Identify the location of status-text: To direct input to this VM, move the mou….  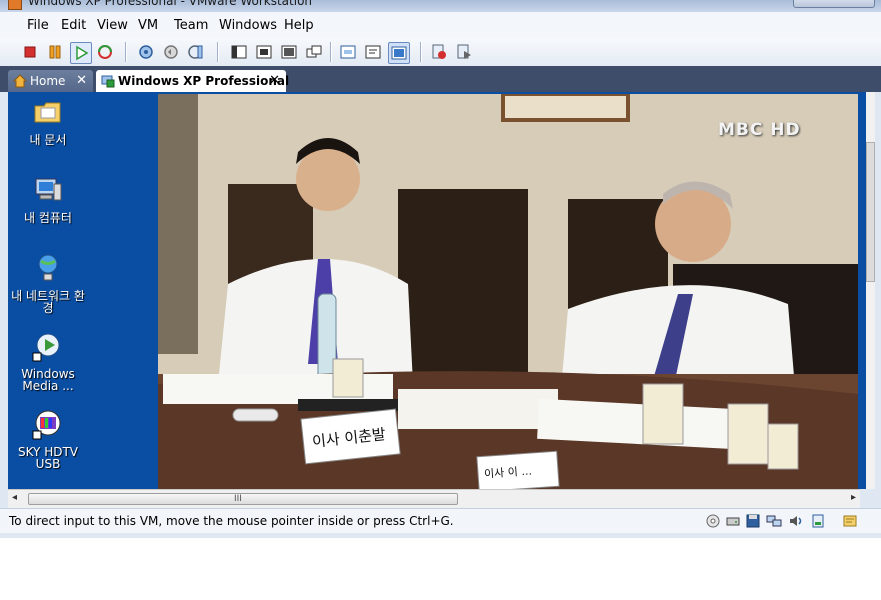
(231, 521).